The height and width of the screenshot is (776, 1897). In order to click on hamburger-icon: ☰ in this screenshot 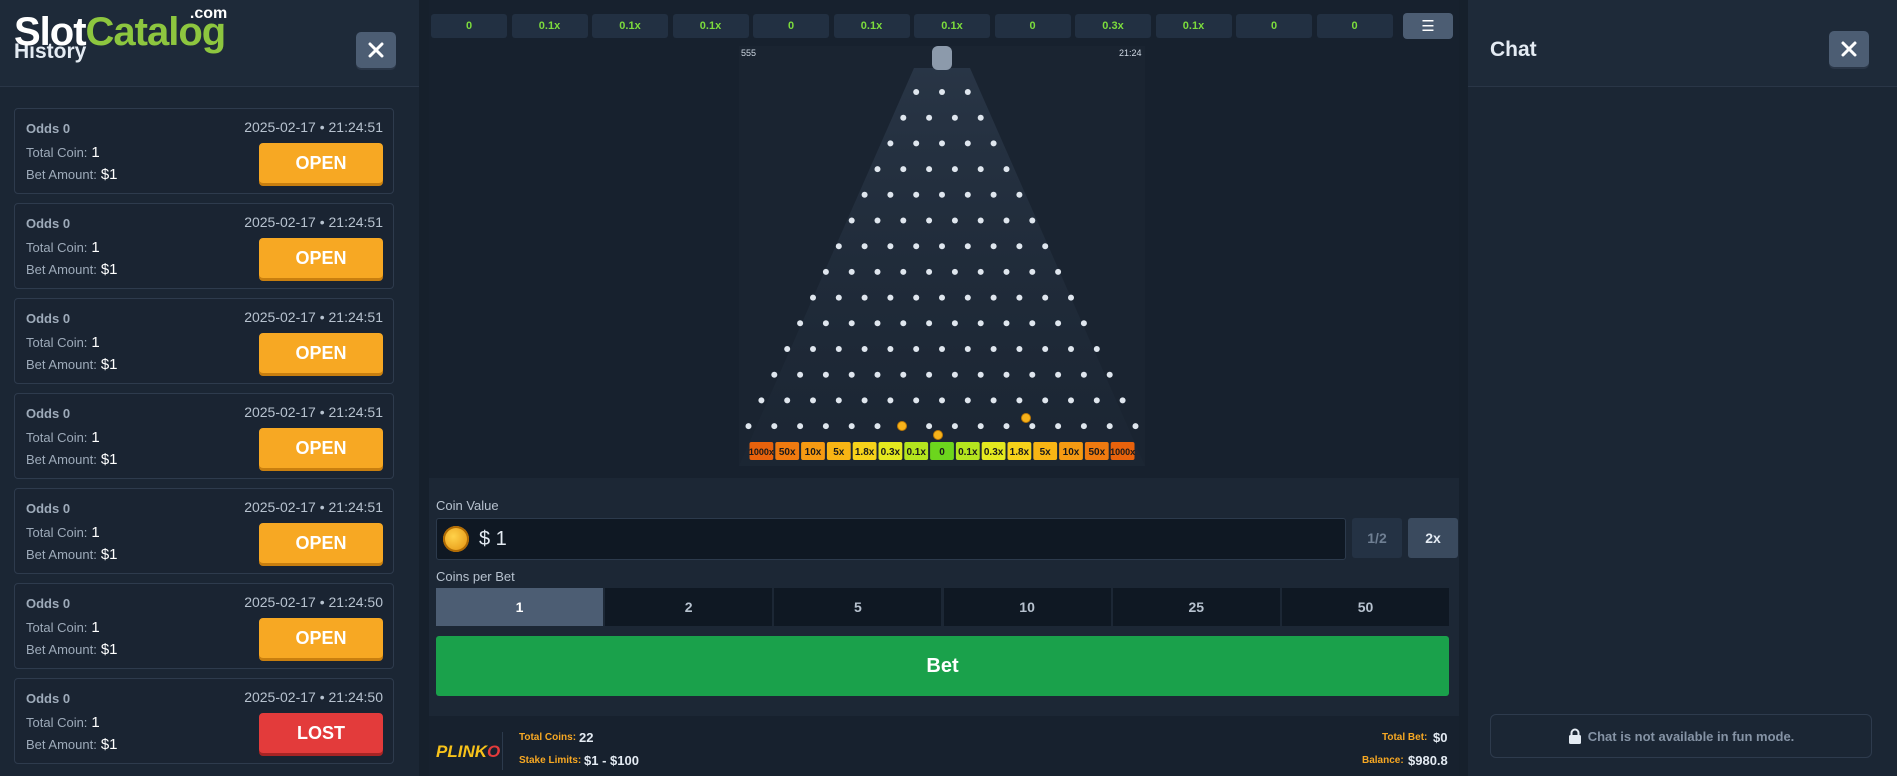, I will do `click(1428, 26)`.